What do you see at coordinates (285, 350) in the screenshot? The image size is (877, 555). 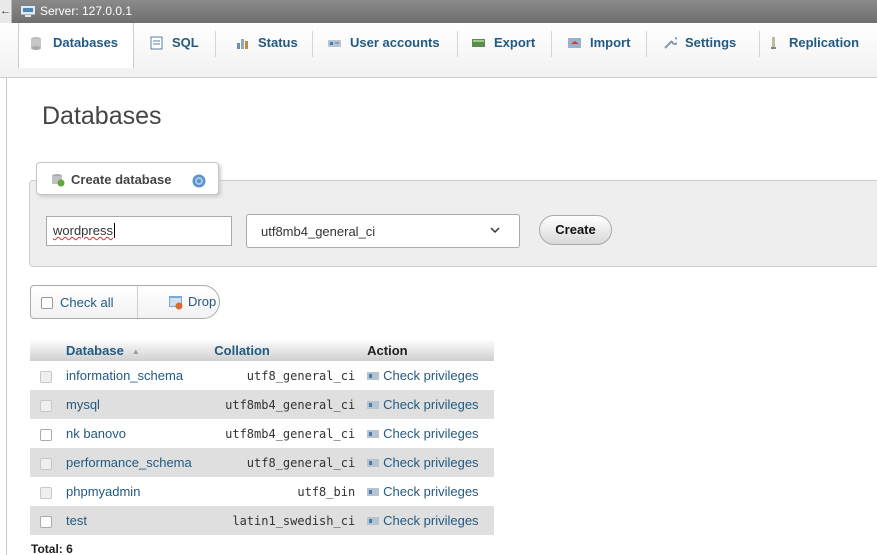 I see `header-collation: Collation` at bounding box center [285, 350].